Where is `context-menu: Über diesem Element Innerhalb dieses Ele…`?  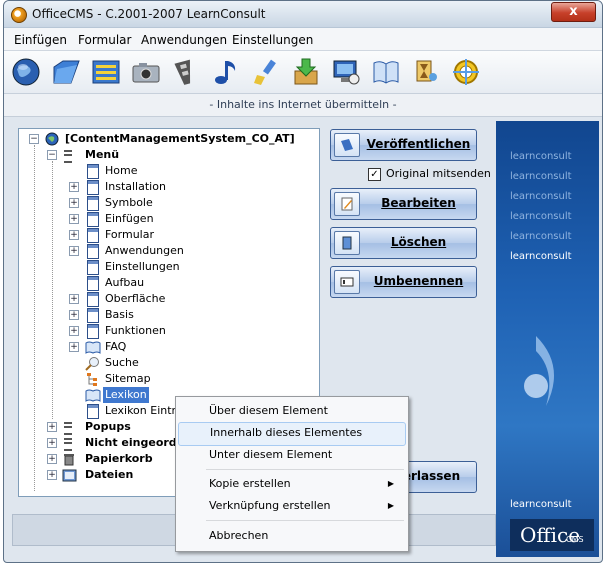 context-menu: Über diesem Element Innerhalb dieses Ele… is located at coordinates (292, 474).